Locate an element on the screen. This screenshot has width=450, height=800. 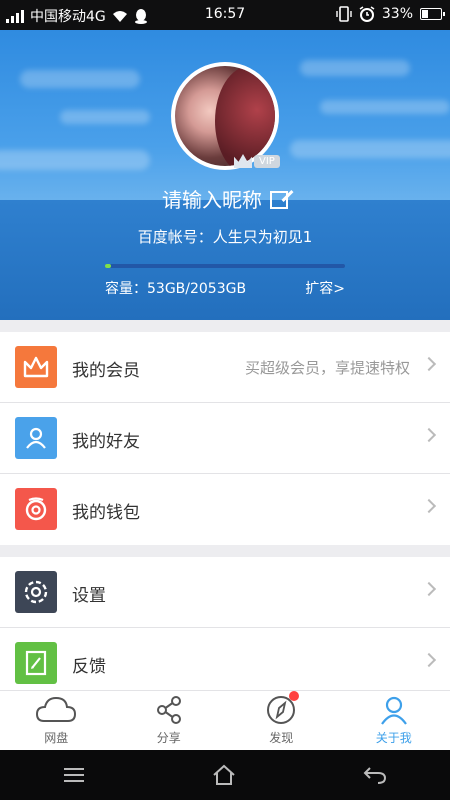
menu-item-wallet: 我的钱包 is located at coordinates (225, 509).